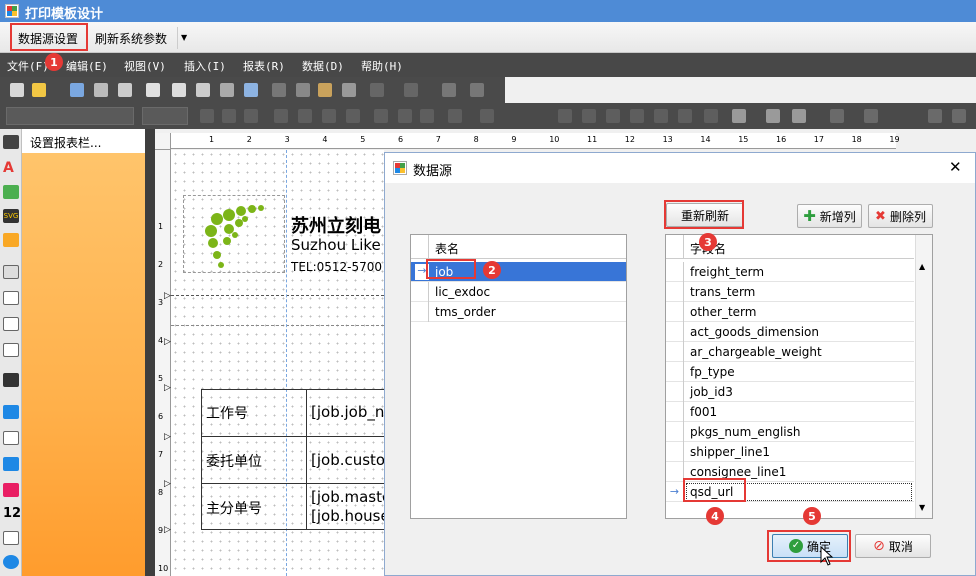 The height and width of the screenshot is (576, 976). I want to click on undo-icon, so click(377, 90).